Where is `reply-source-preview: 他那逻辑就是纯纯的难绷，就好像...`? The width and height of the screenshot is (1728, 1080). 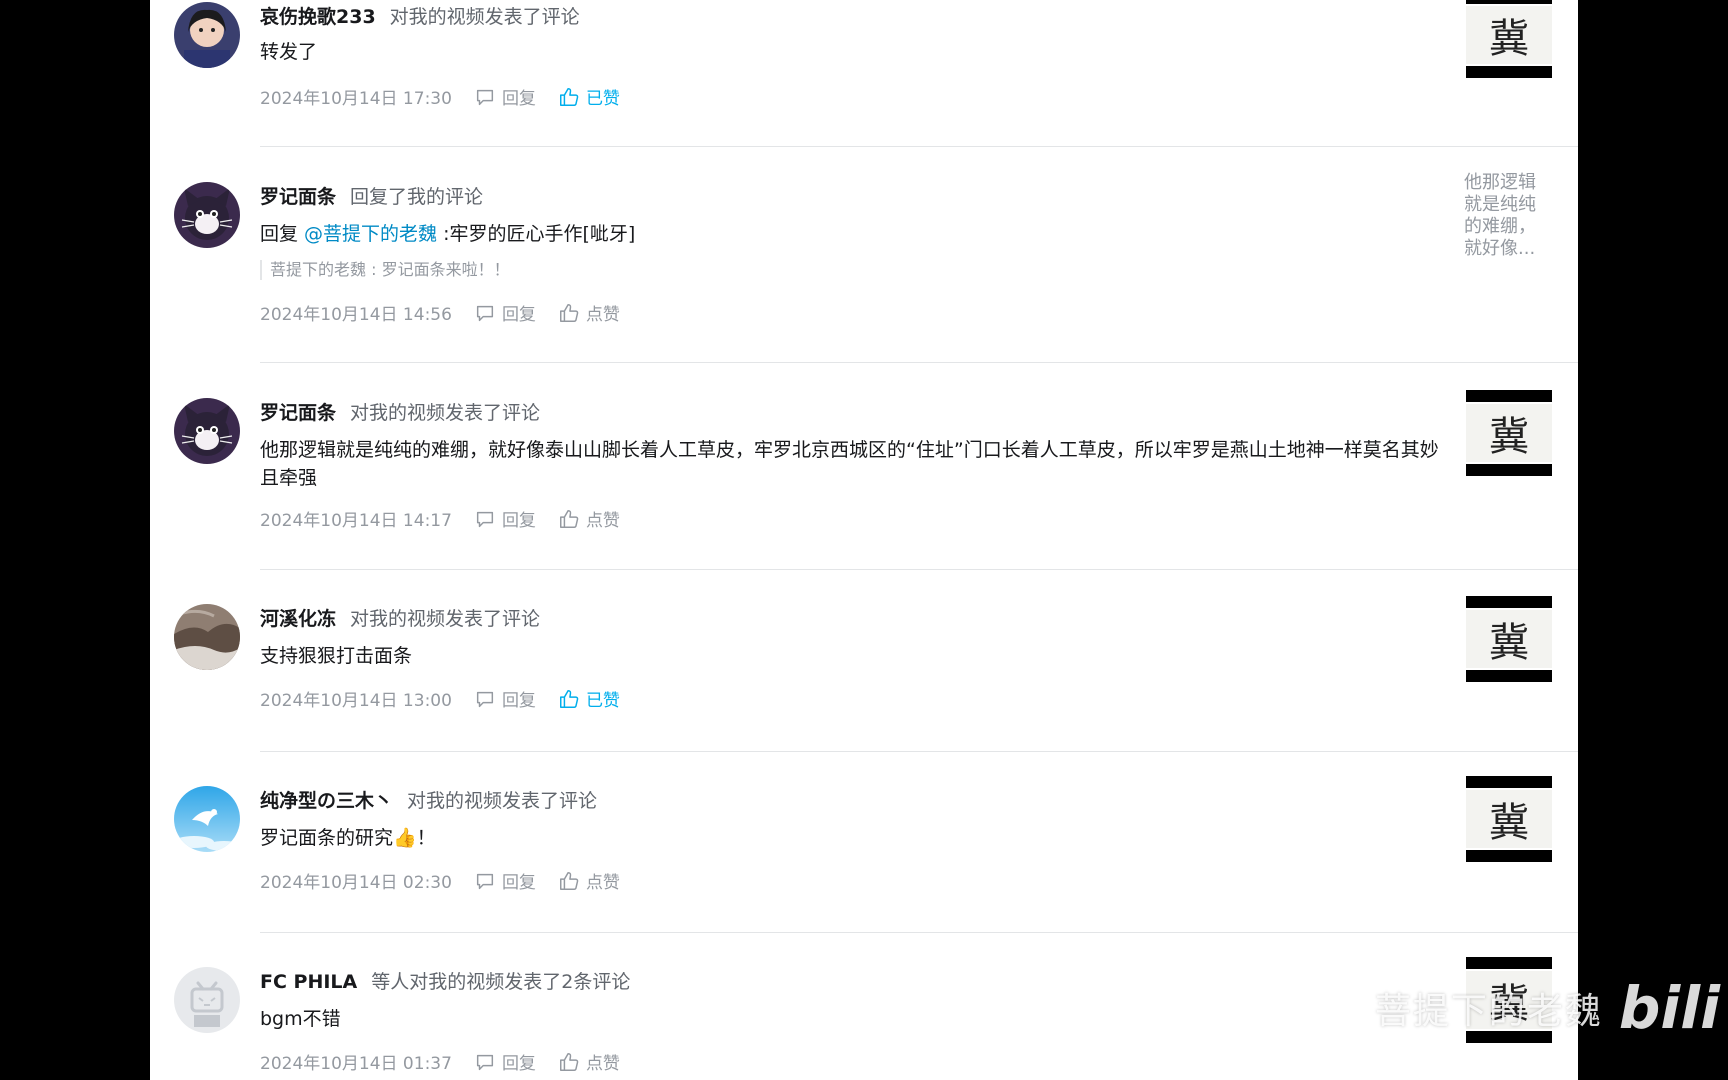
reply-source-preview: 他那逻辑就是纯纯的难绷，就好像... is located at coordinates (1506, 216).